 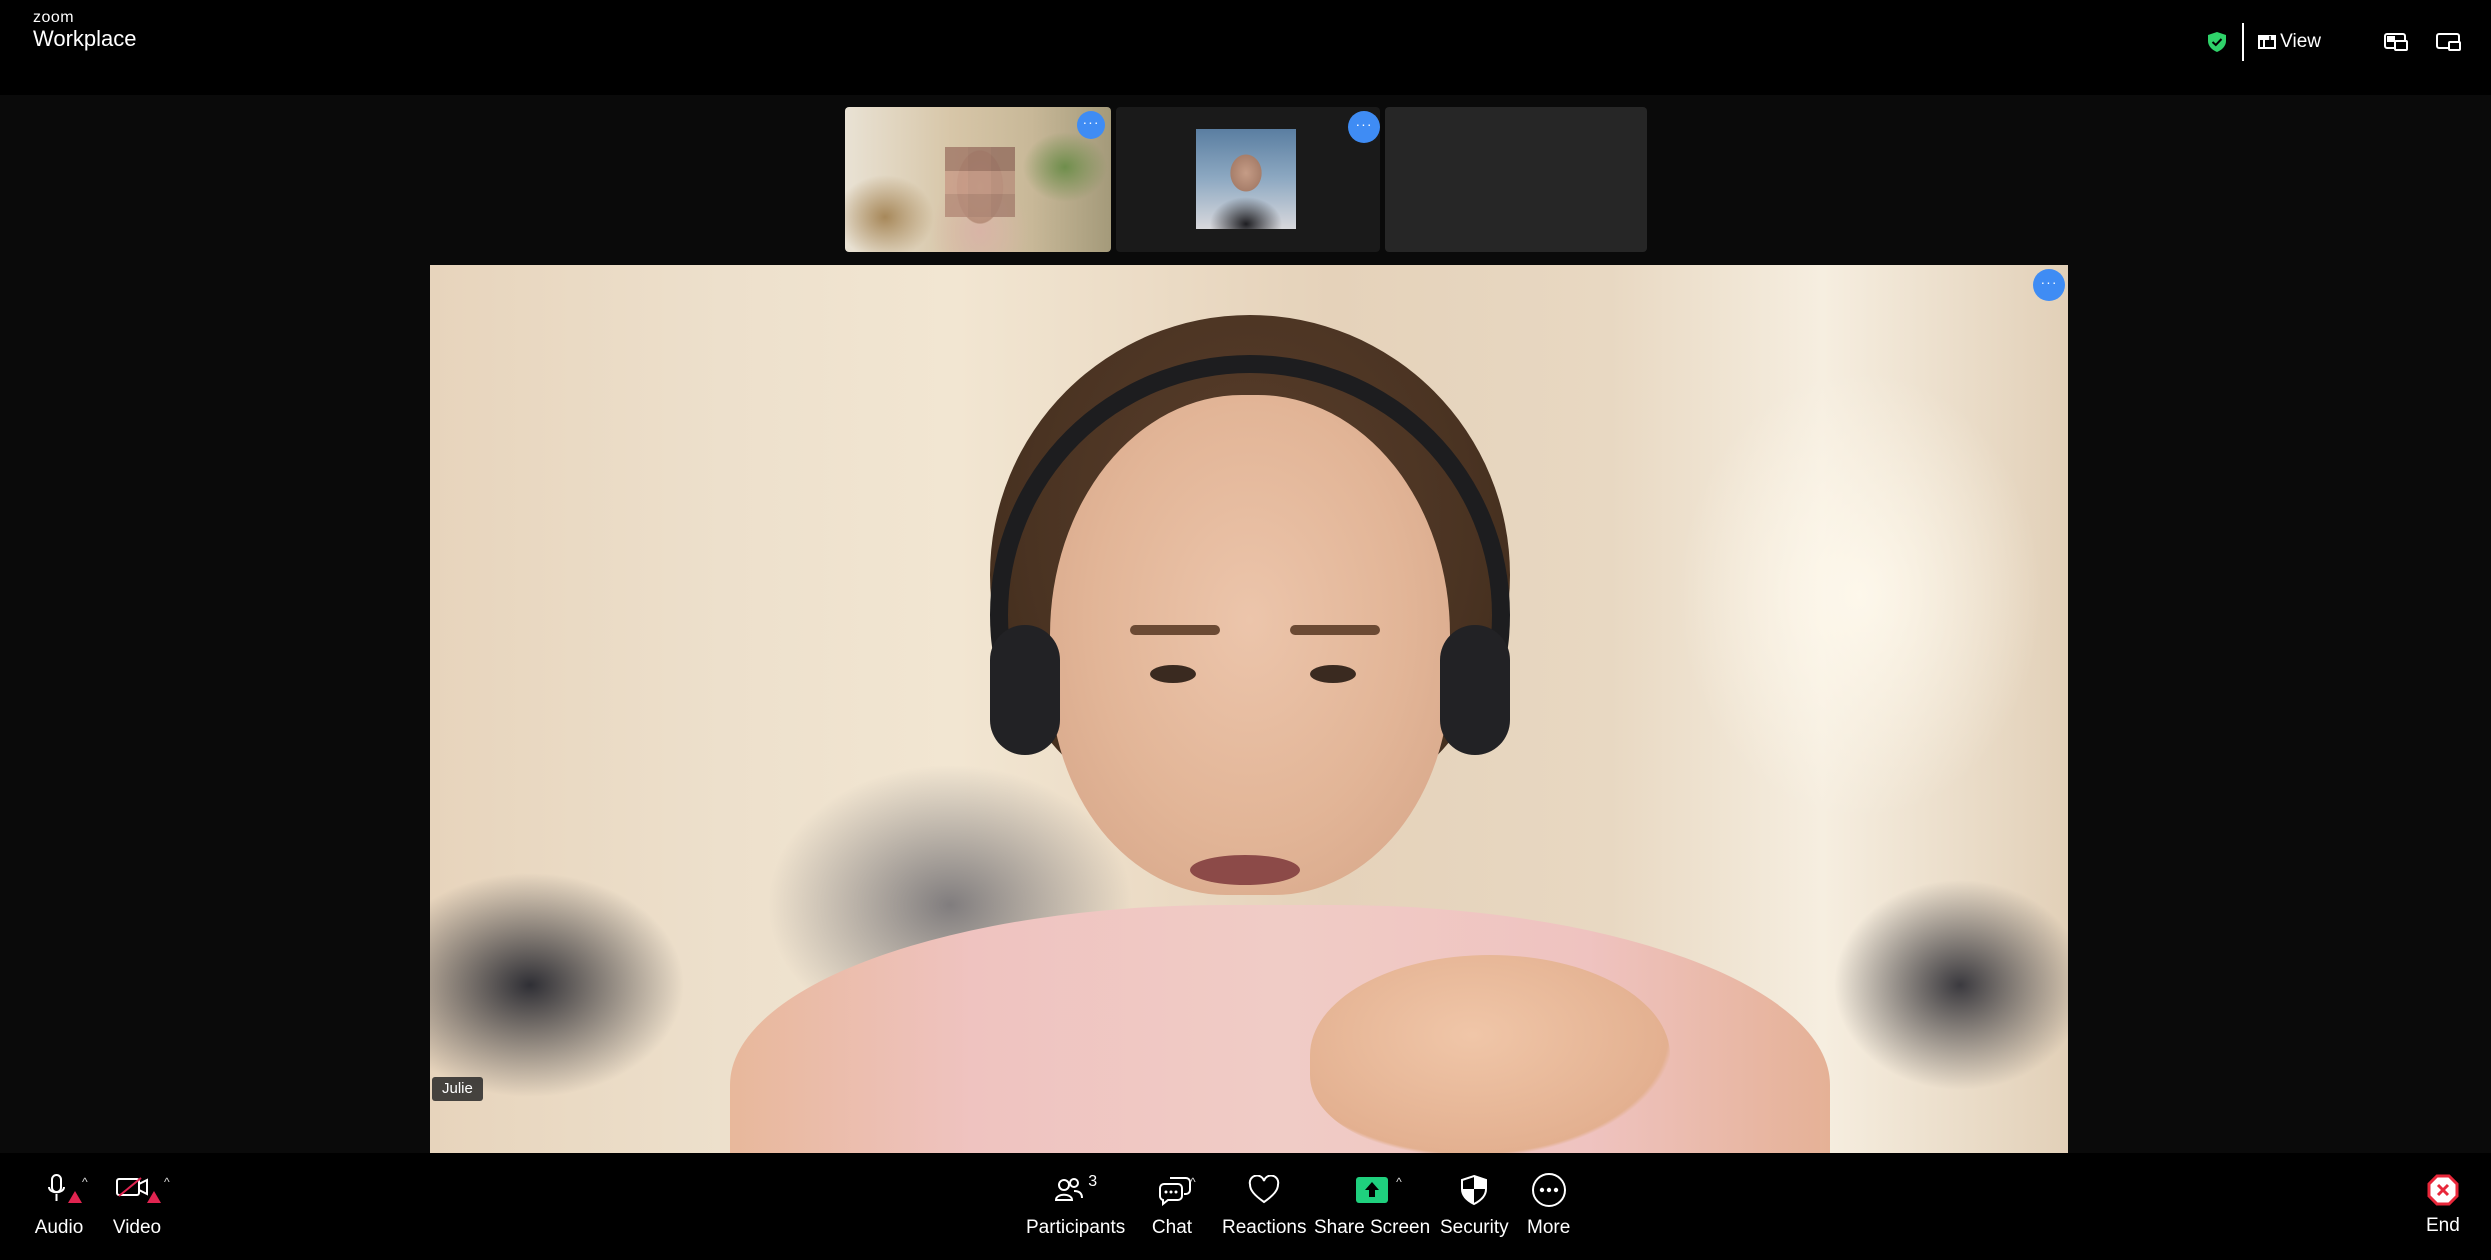 What do you see at coordinates (1075, 1204) in the screenshot?
I see `participants-button: 3 Participants` at bounding box center [1075, 1204].